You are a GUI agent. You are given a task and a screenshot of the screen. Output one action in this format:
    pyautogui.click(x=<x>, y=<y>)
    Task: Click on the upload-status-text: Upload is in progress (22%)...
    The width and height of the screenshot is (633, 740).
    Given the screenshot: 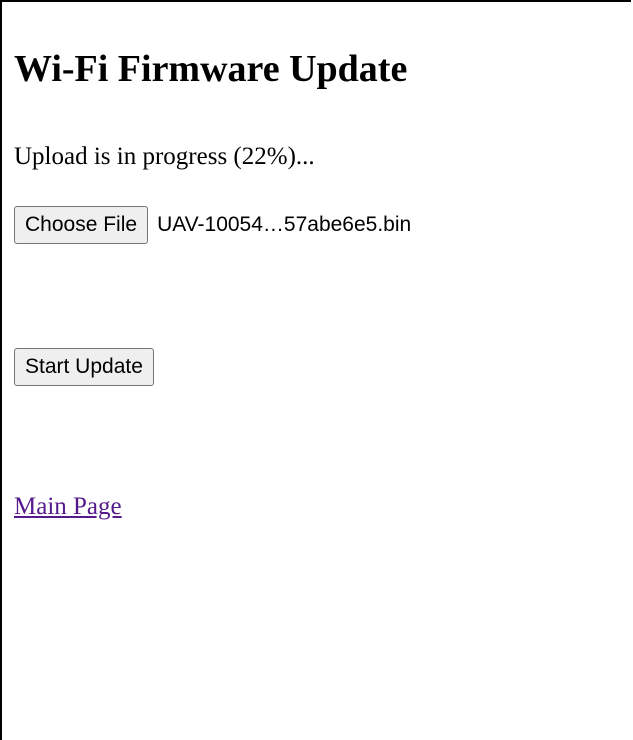 What is the action you would take?
    pyautogui.click(x=164, y=156)
    